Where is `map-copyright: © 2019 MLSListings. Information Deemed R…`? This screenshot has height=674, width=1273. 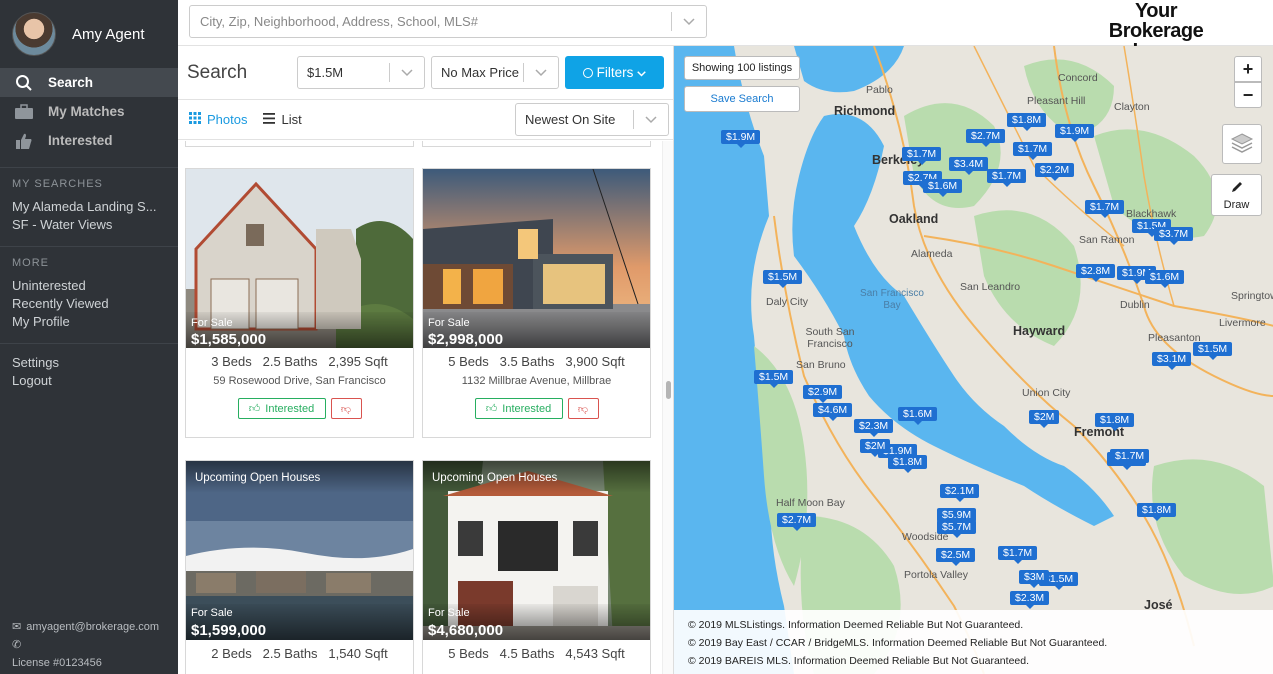
map-copyright: © 2019 MLSListings. Information Deemed R… is located at coordinates (973, 642).